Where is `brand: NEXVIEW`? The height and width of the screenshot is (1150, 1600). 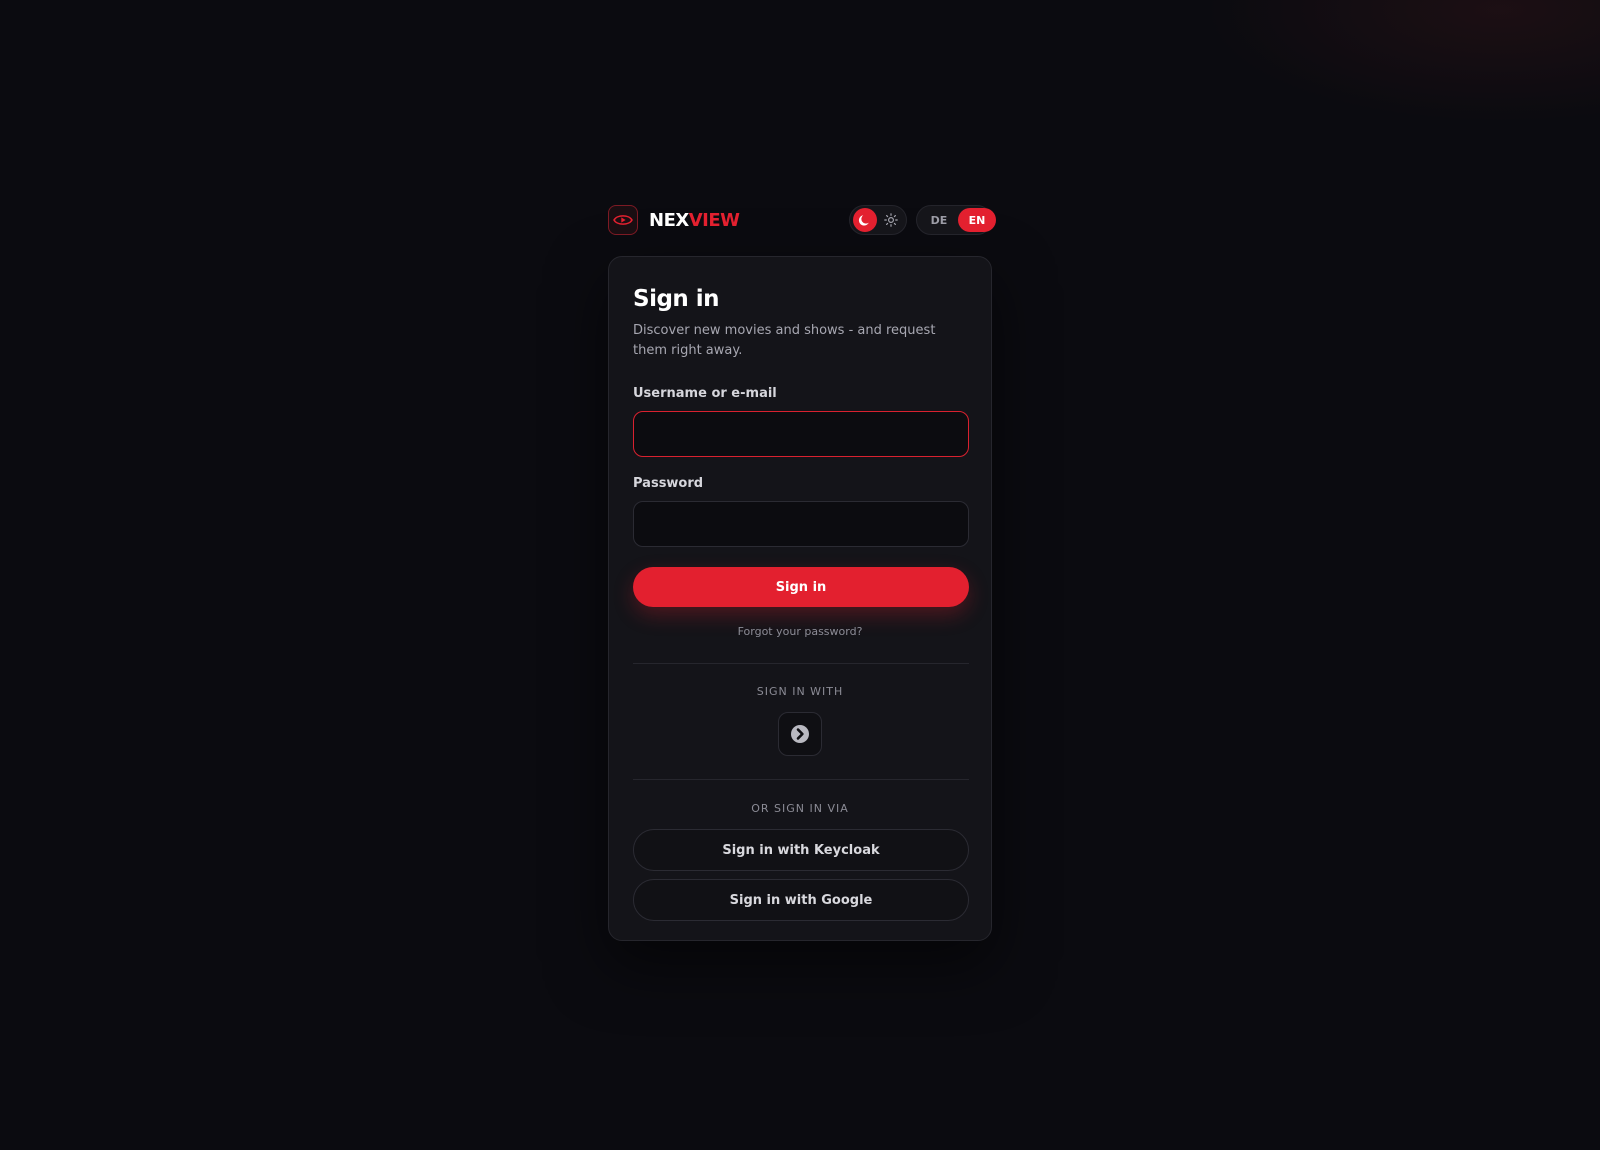 brand: NEXVIEW is located at coordinates (674, 220).